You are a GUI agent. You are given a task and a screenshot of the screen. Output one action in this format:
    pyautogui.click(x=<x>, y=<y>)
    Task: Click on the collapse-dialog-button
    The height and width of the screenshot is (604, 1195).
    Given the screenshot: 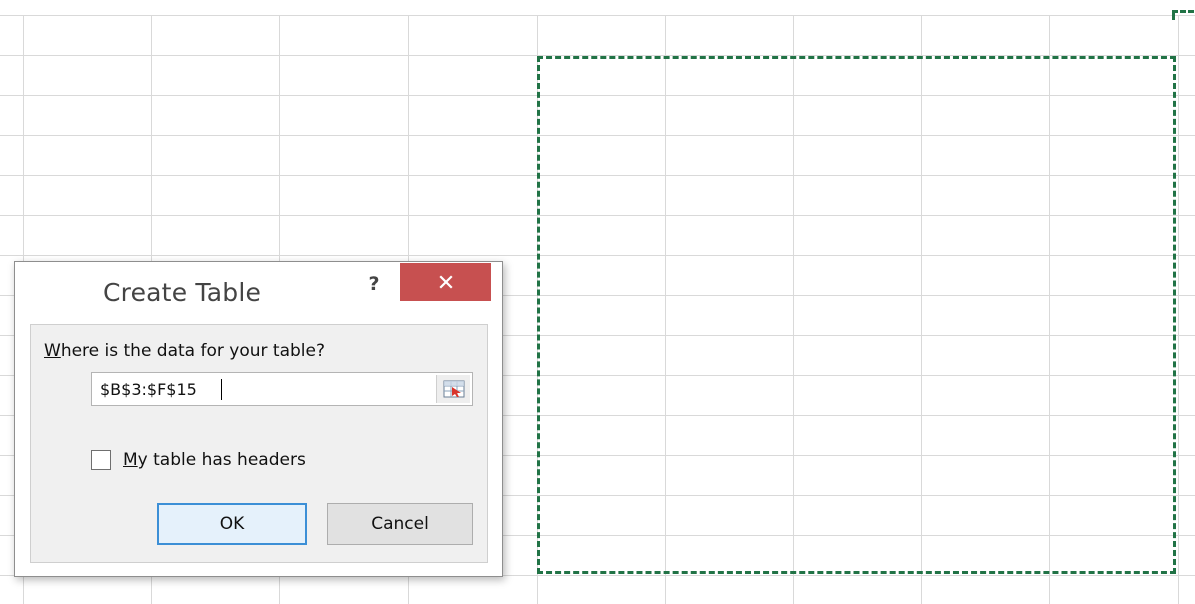 What is the action you would take?
    pyautogui.click(x=453, y=389)
    